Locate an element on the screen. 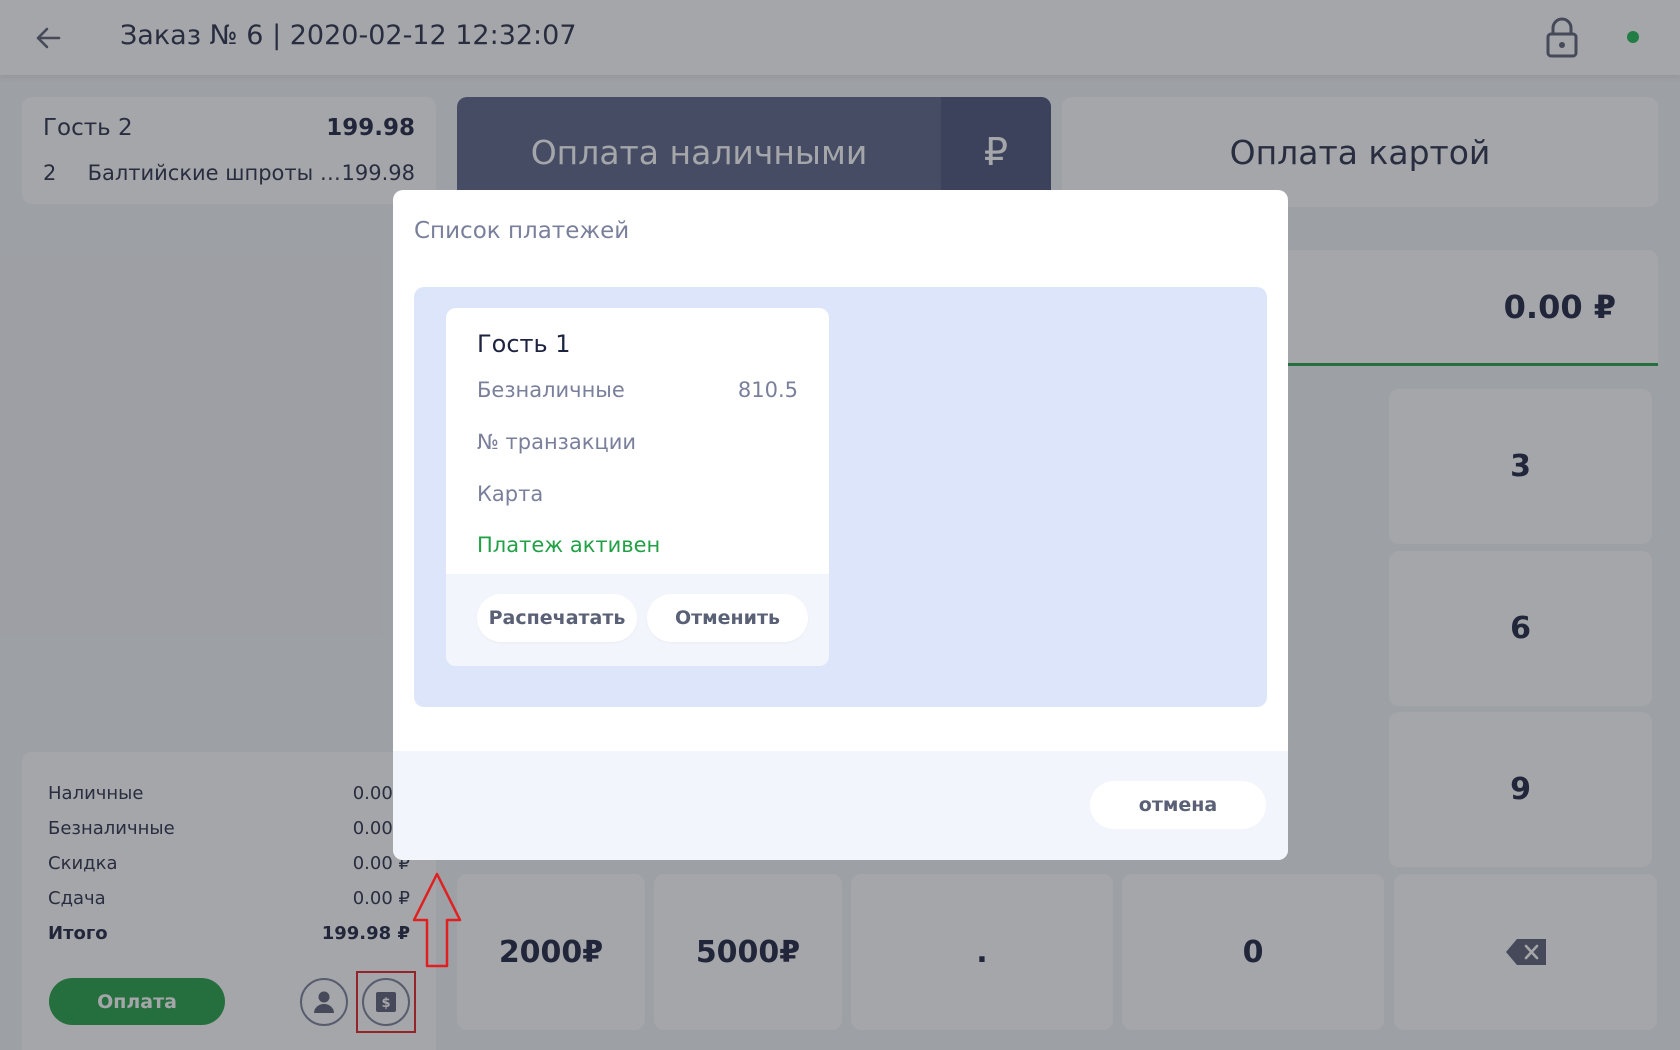 The width and height of the screenshot is (1680, 1050). transaction-number-label: № транзакции is located at coordinates (556, 442).